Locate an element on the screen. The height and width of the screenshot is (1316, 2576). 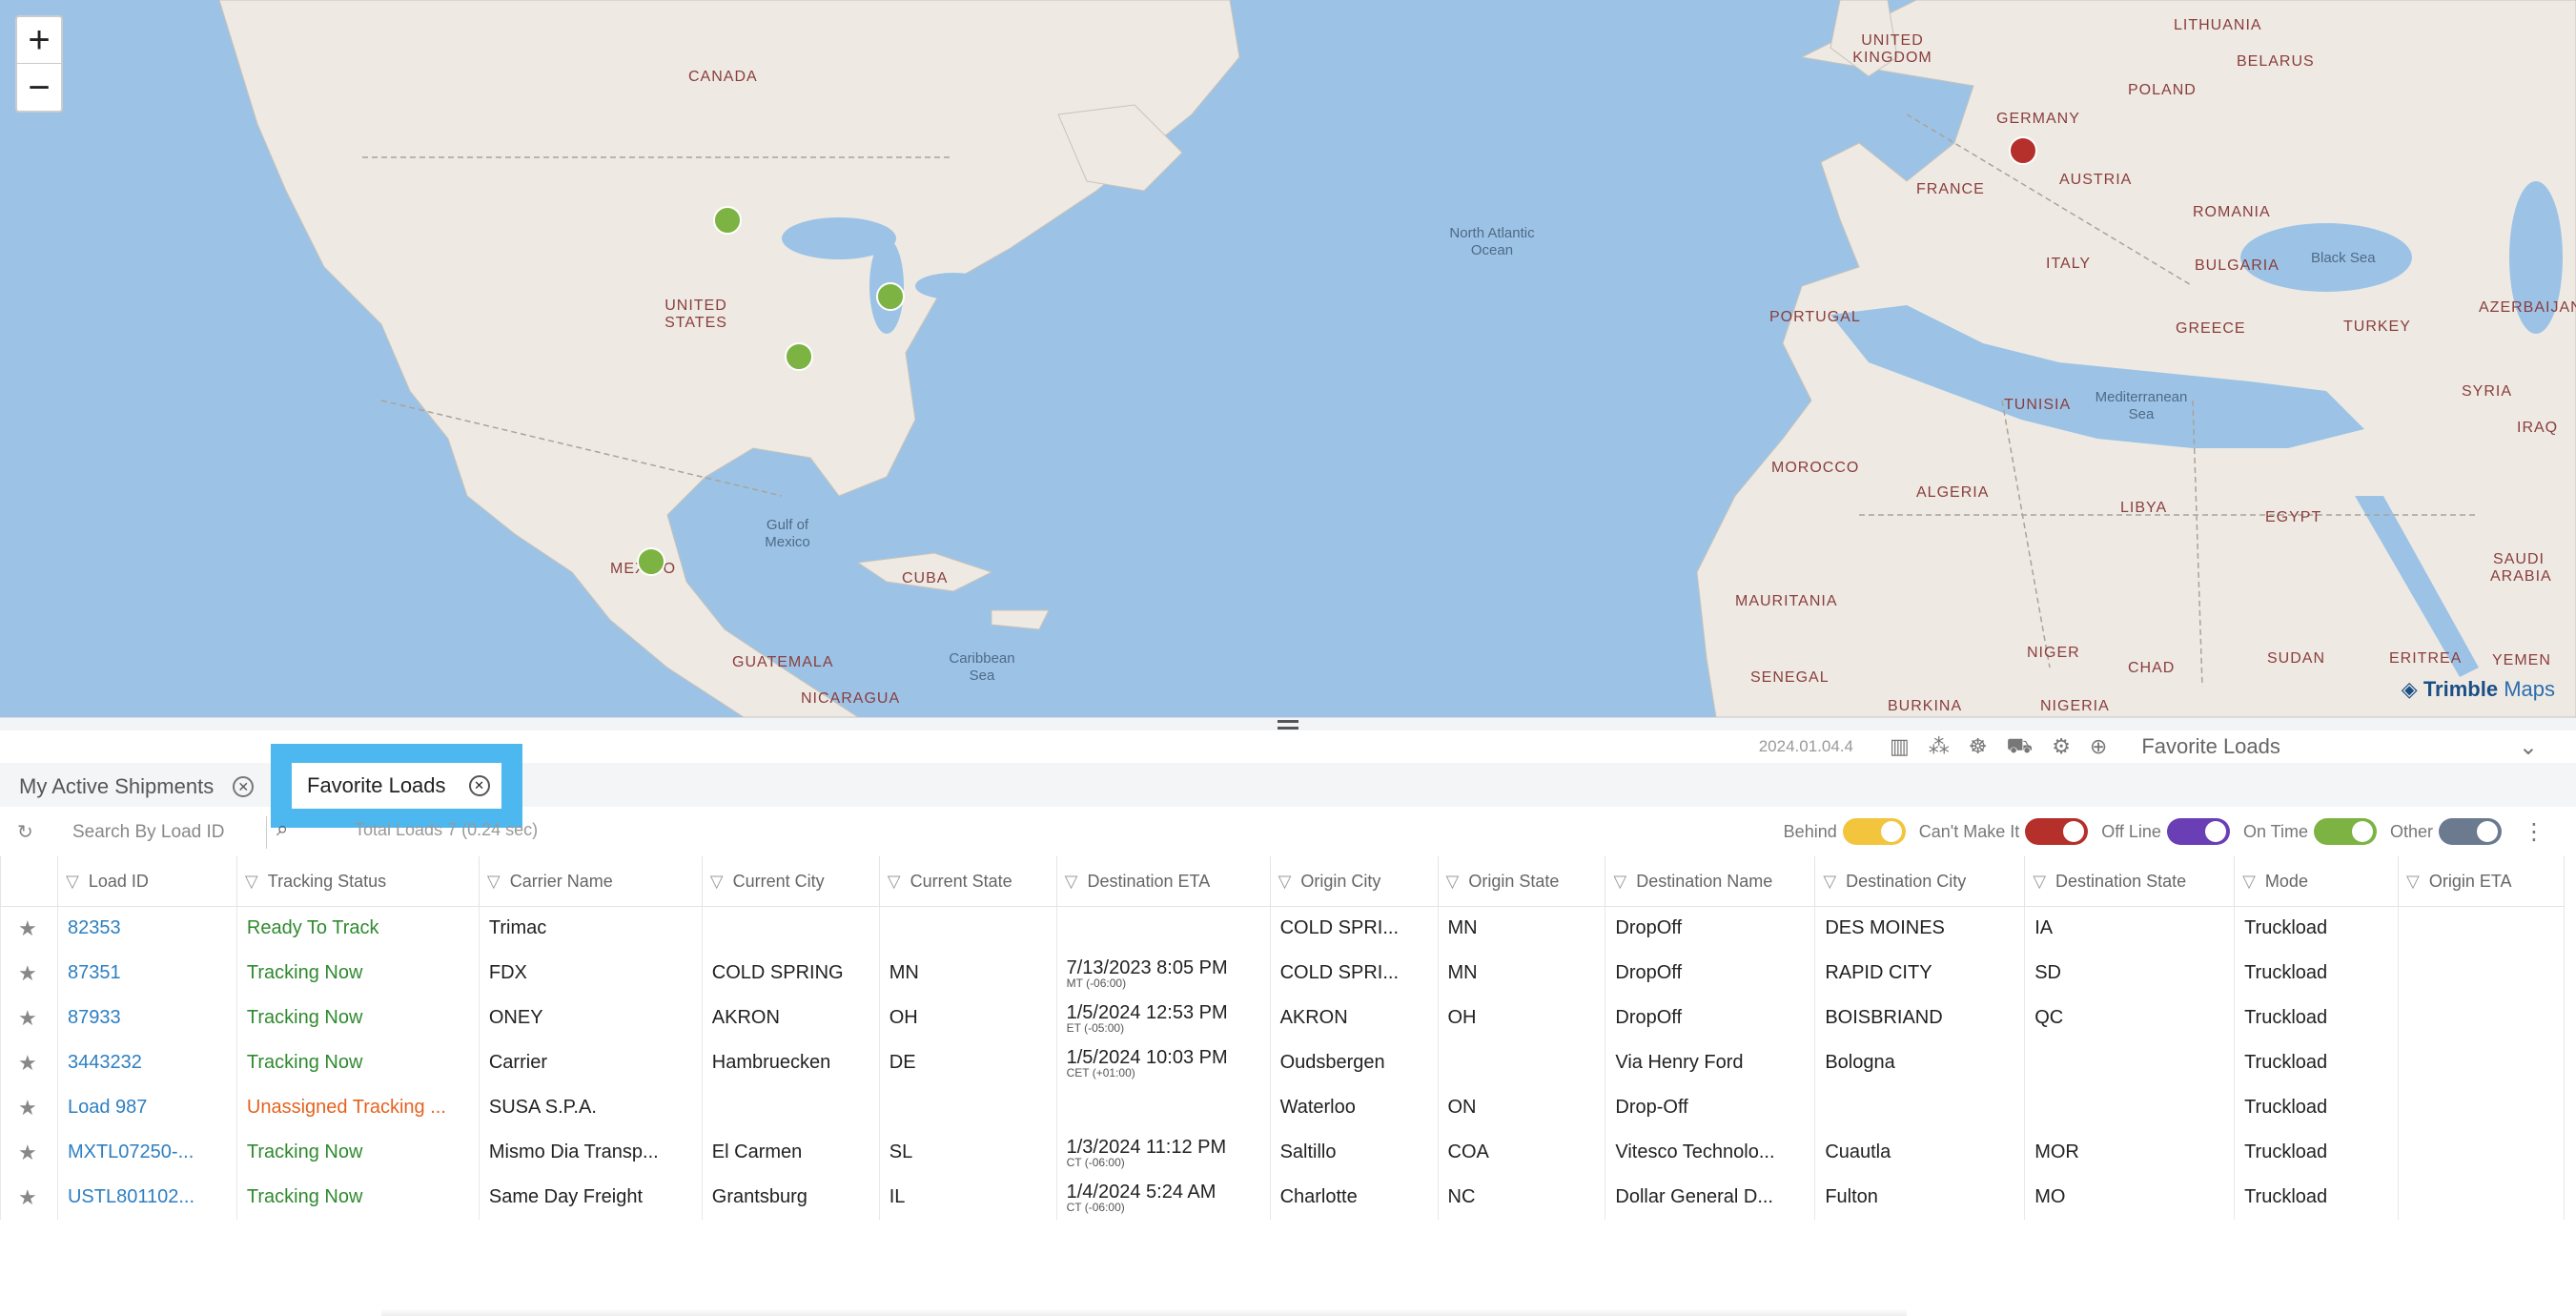
origin-eta is located at coordinates (2481, 1152).